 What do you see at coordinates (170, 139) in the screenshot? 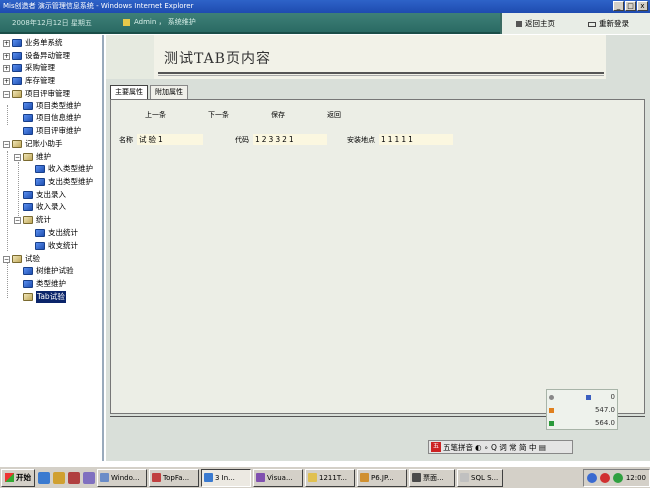
I see `name-input: 试验1` at bounding box center [170, 139].